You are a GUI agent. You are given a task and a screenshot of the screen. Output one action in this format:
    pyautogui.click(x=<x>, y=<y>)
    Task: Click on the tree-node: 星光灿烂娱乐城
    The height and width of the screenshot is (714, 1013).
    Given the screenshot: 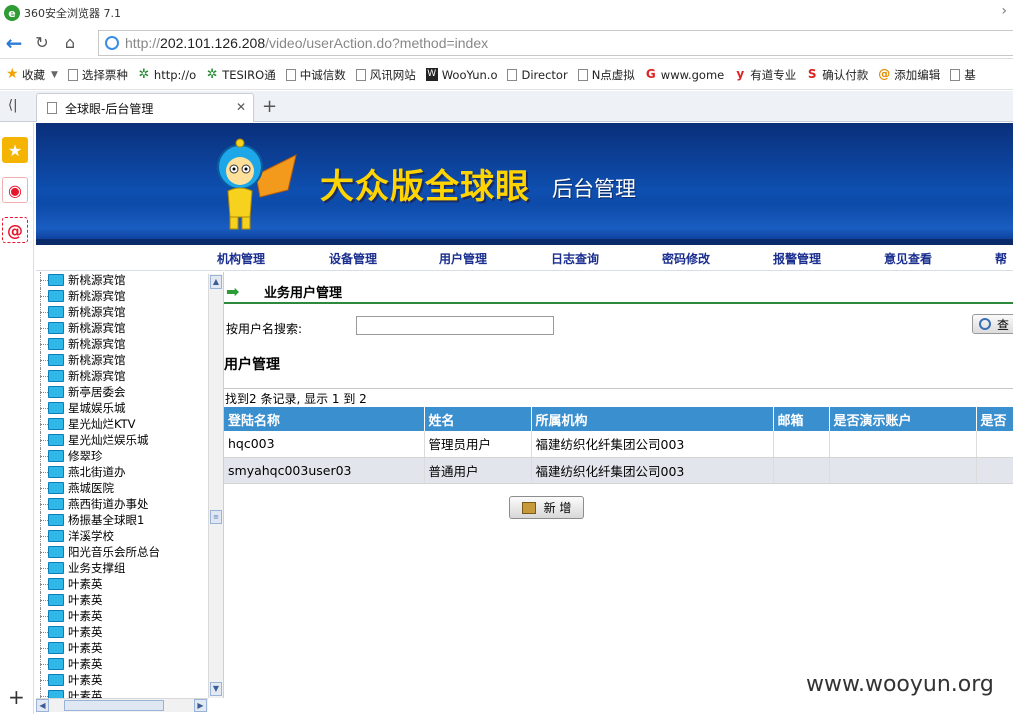 What is the action you would take?
    pyautogui.click(x=129, y=440)
    